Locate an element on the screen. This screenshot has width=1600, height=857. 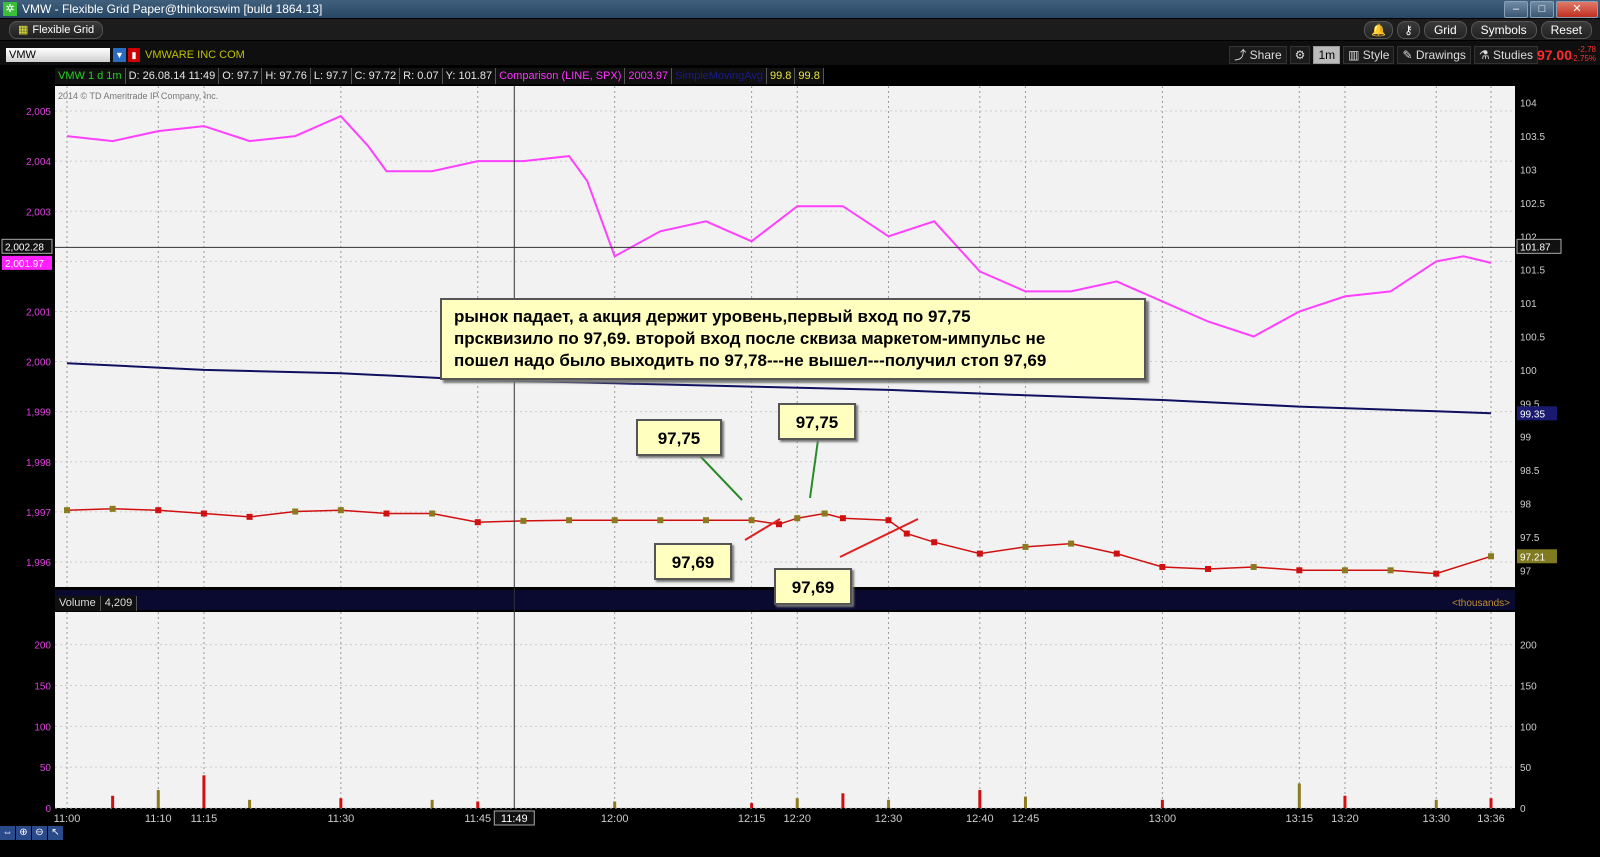
time-tick-label: 12:00 is located at coordinates (615, 819).